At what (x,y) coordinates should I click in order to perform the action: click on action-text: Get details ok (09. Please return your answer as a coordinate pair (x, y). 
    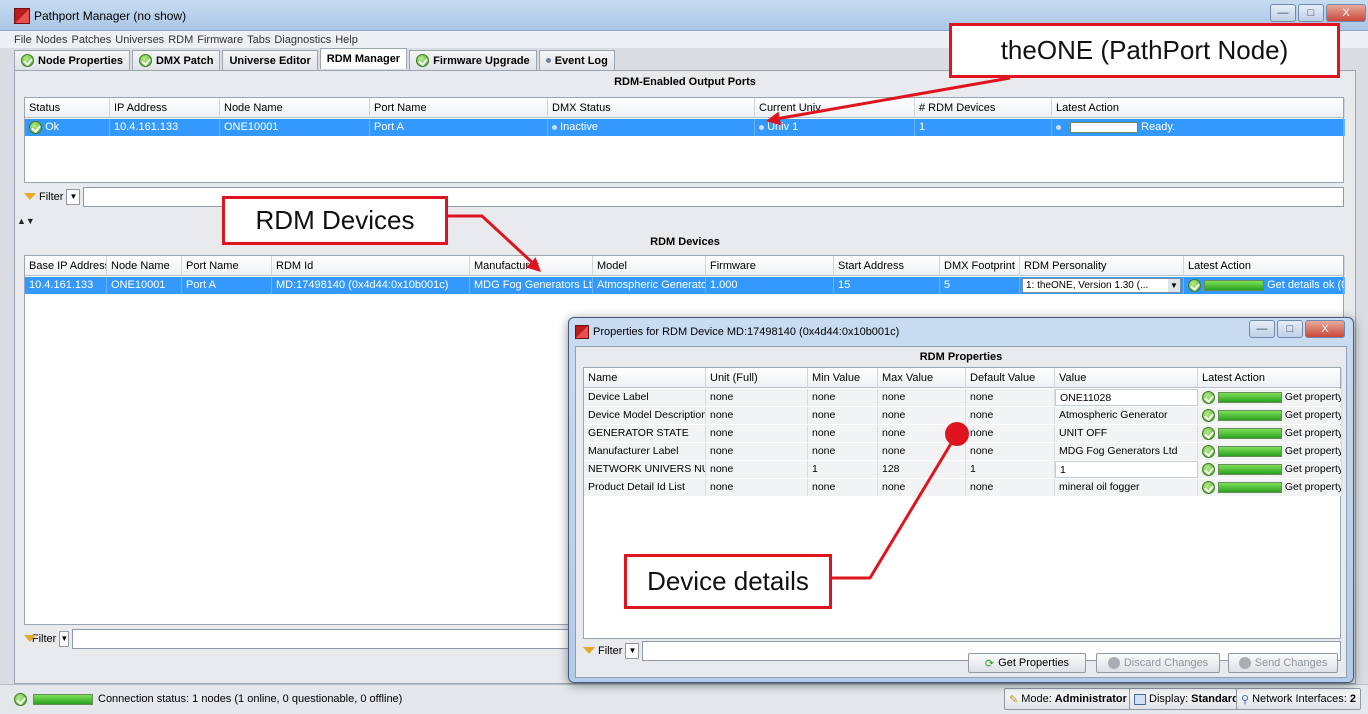
    Looking at the image, I should click on (1306, 285).